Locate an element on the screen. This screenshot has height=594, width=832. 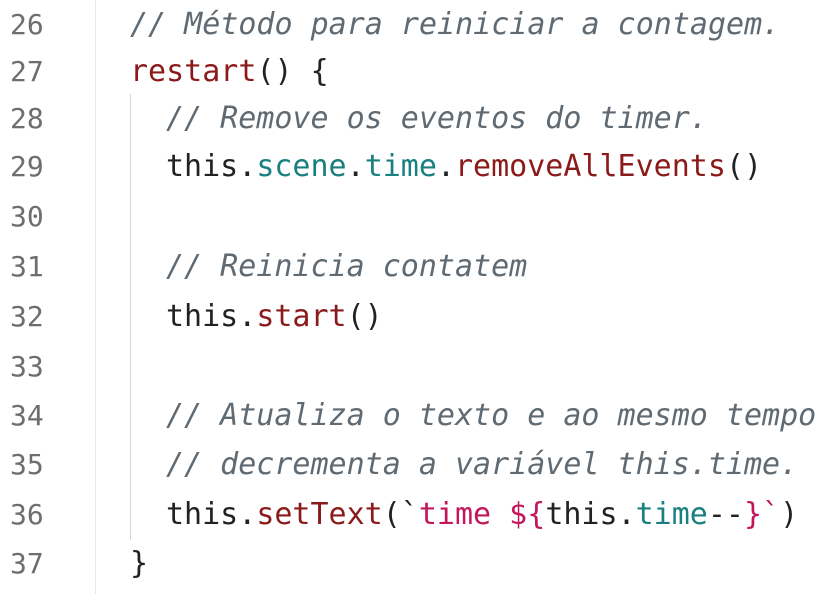
line-number: 26 is located at coordinates (27, 24).